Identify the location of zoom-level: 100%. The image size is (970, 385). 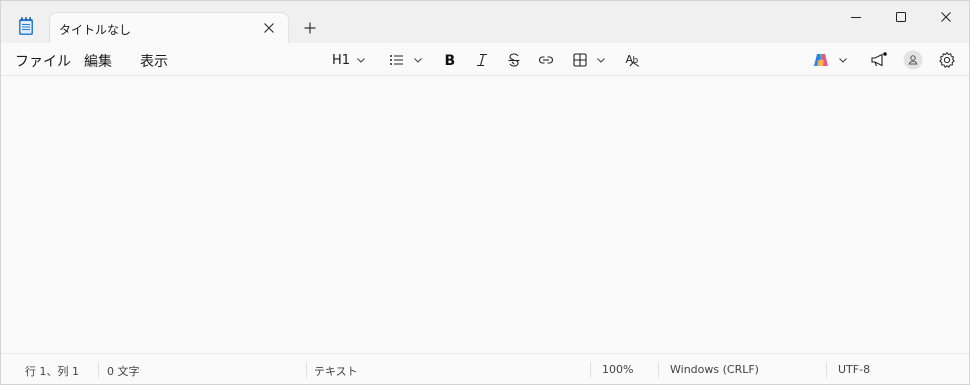
(617, 369).